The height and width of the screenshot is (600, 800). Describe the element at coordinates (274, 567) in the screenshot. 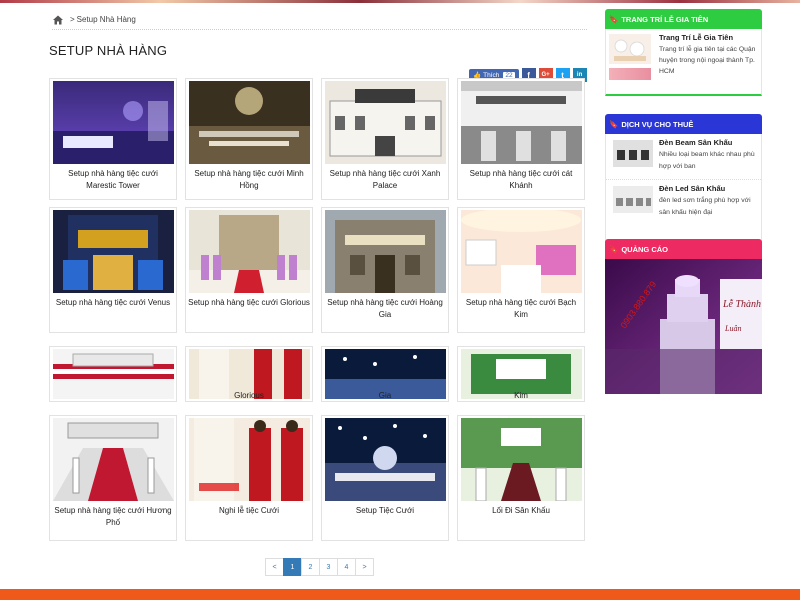

I see `pagination-prev: <` at that location.